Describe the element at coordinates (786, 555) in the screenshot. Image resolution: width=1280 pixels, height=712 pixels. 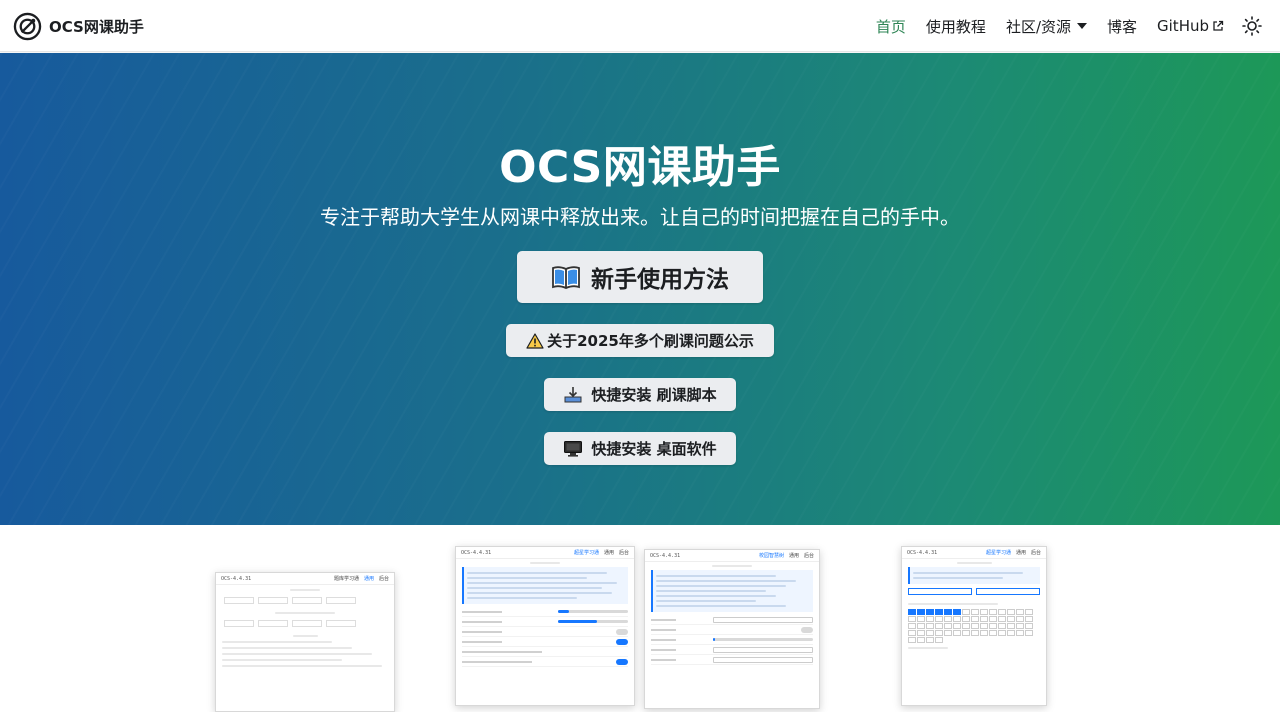
I see `preview-tabs: 校园智慧树 通用 后台` at that location.